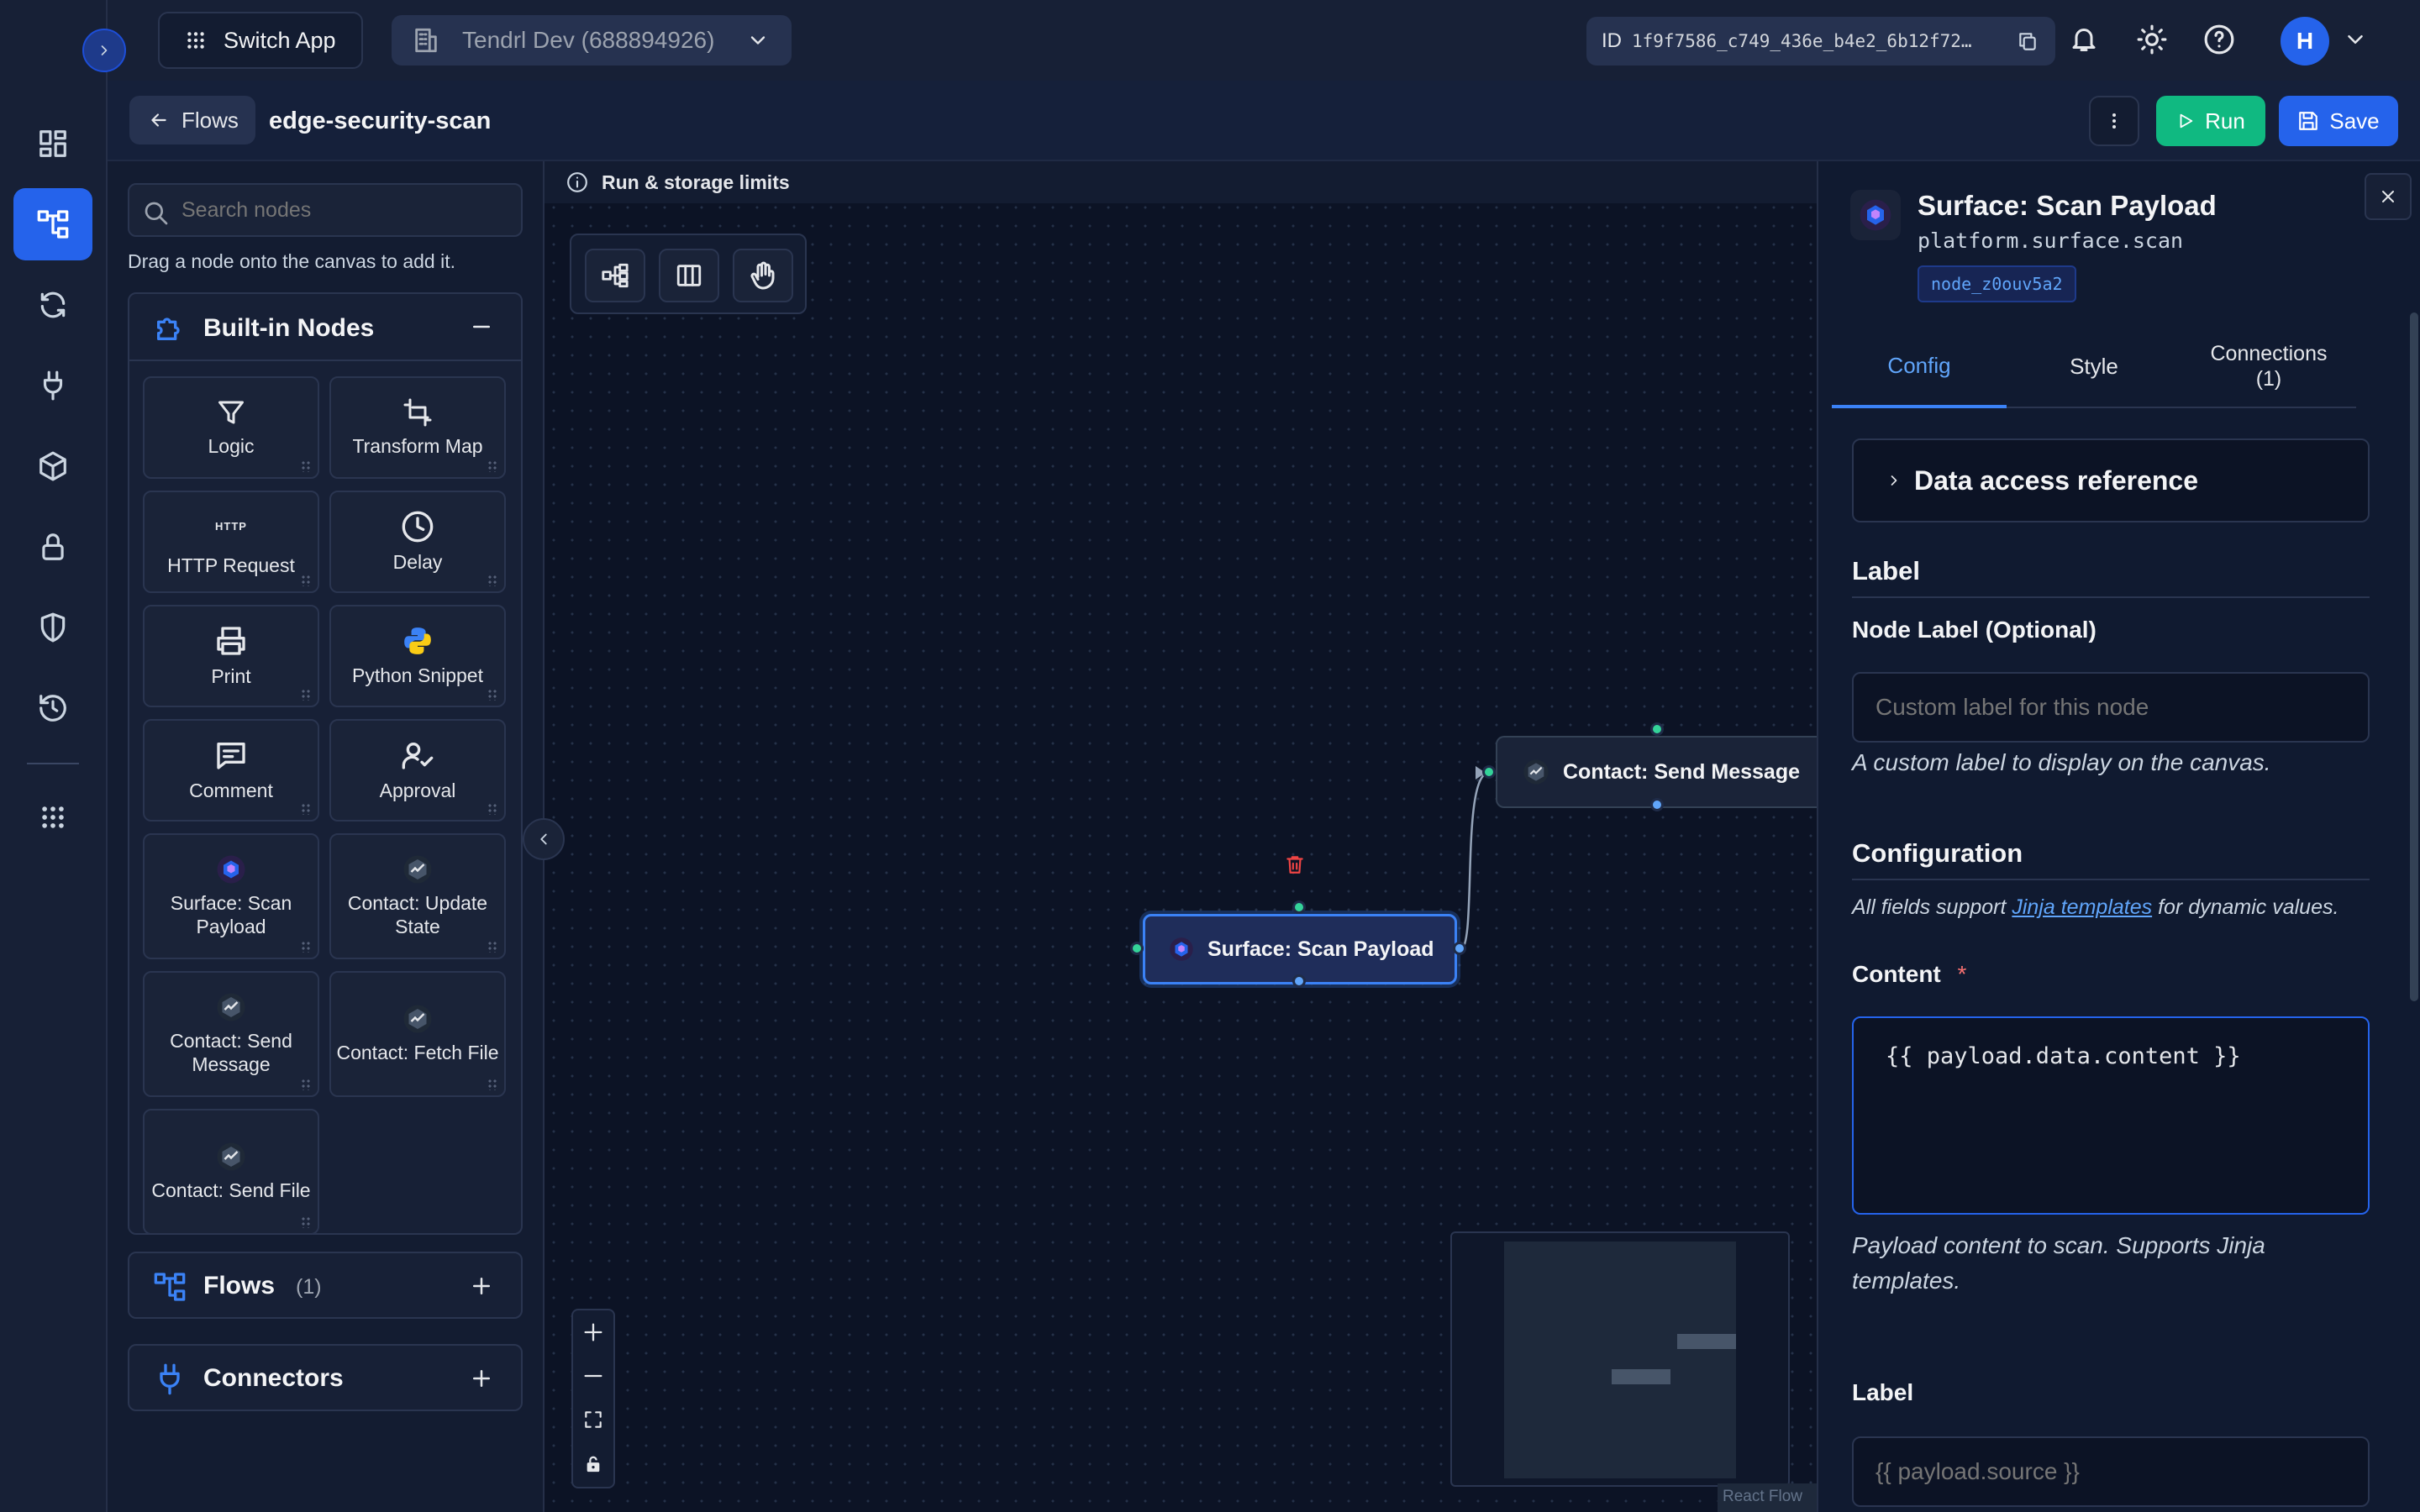  What do you see at coordinates (2389, 196) in the screenshot?
I see `close-panel-button` at bounding box center [2389, 196].